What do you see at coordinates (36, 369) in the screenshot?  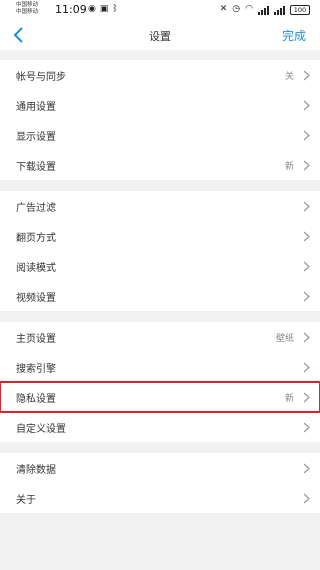 I see `row-label: 搜索引擎` at bounding box center [36, 369].